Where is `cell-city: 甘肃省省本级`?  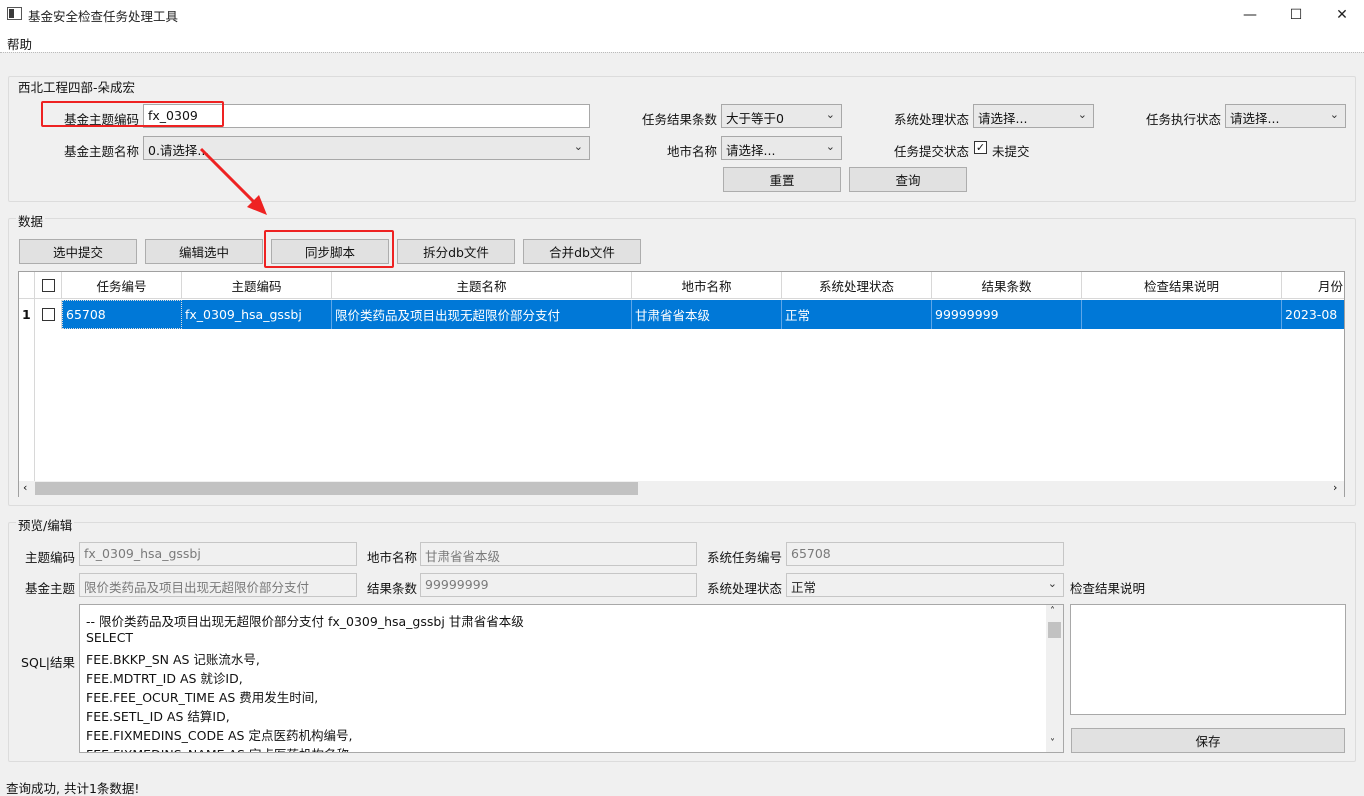 cell-city: 甘肃省省本级 is located at coordinates (707, 314).